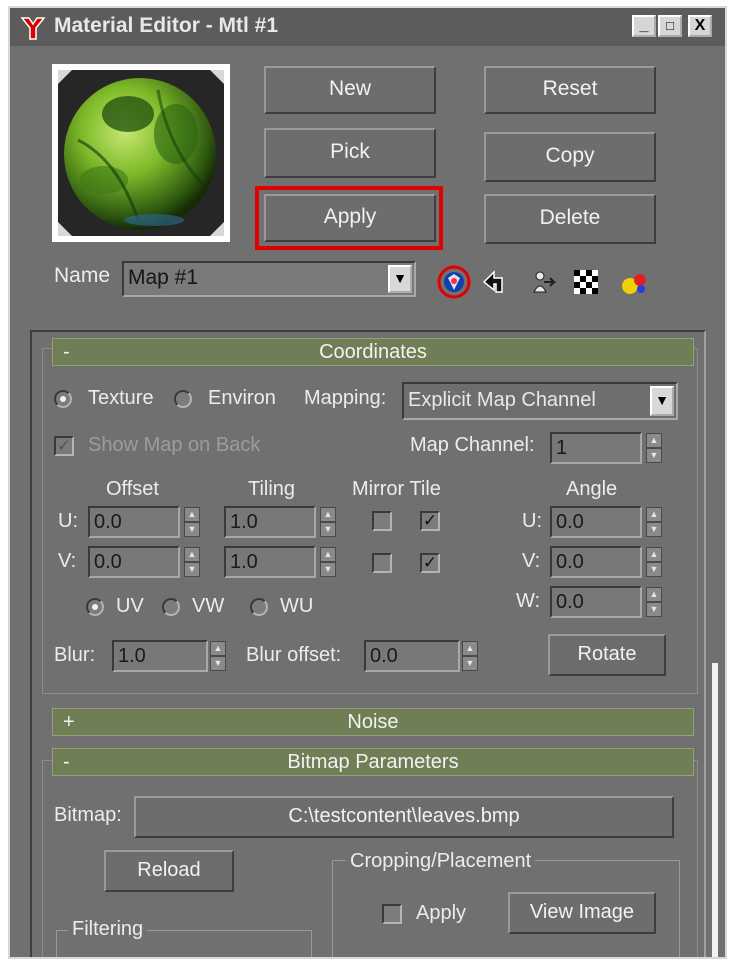  What do you see at coordinates (242, 398) in the screenshot?
I see `environ-label: Environ` at bounding box center [242, 398].